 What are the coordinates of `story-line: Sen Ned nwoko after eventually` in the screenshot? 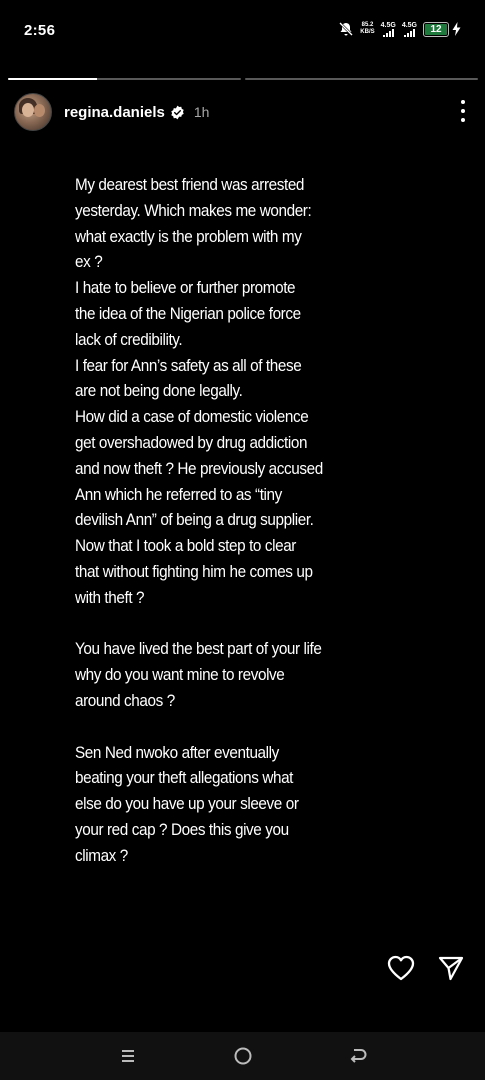 It's located at (177, 752).